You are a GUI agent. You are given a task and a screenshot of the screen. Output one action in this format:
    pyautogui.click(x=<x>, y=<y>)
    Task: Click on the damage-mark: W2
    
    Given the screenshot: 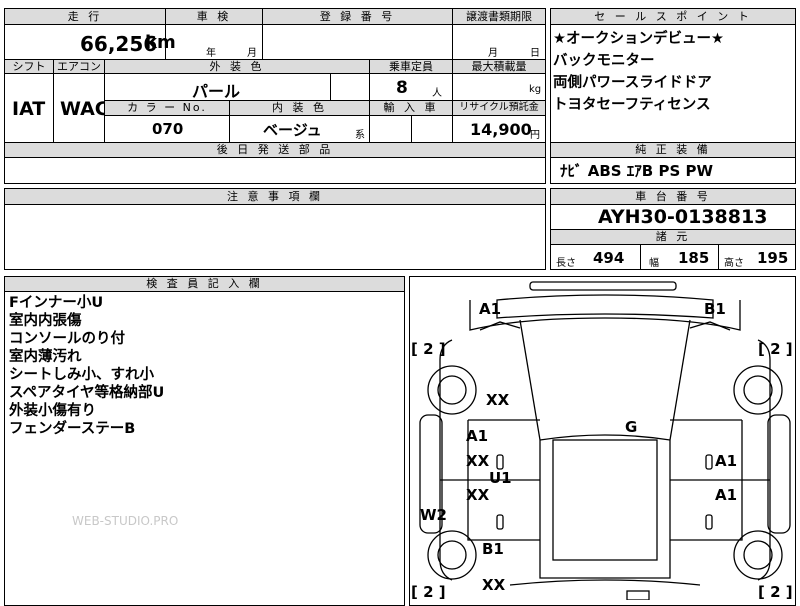 What is the action you would take?
    pyautogui.click(x=433, y=515)
    